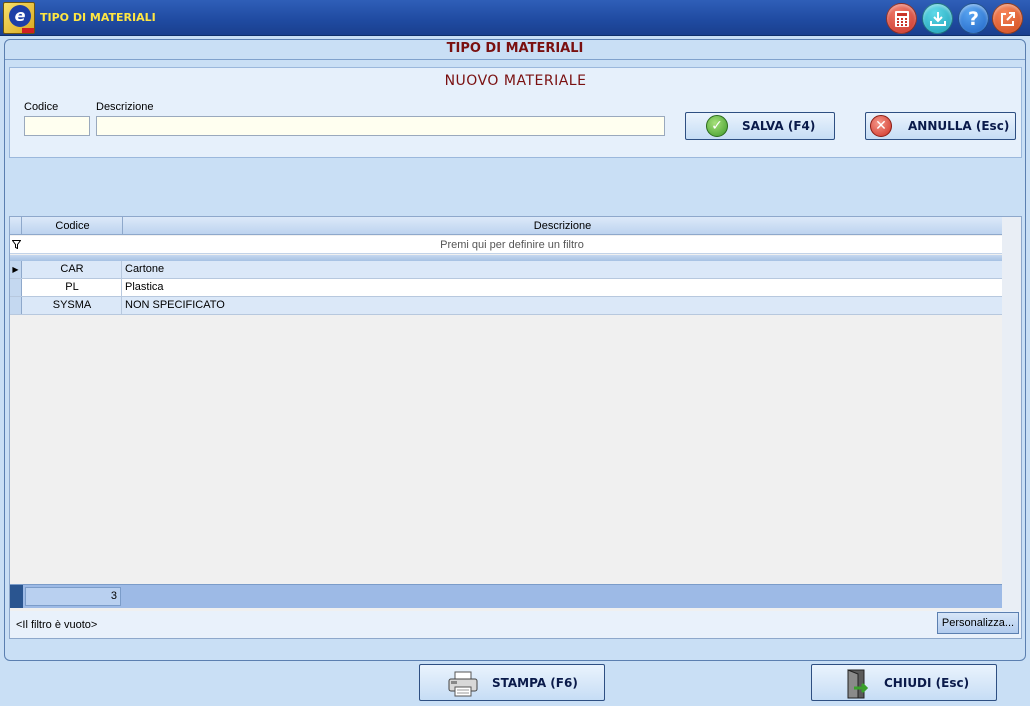 Image resolution: width=1030 pixels, height=706 pixels. Describe the element at coordinates (562, 226) in the screenshot. I see `column-header-descrizione: Descrizione` at that location.